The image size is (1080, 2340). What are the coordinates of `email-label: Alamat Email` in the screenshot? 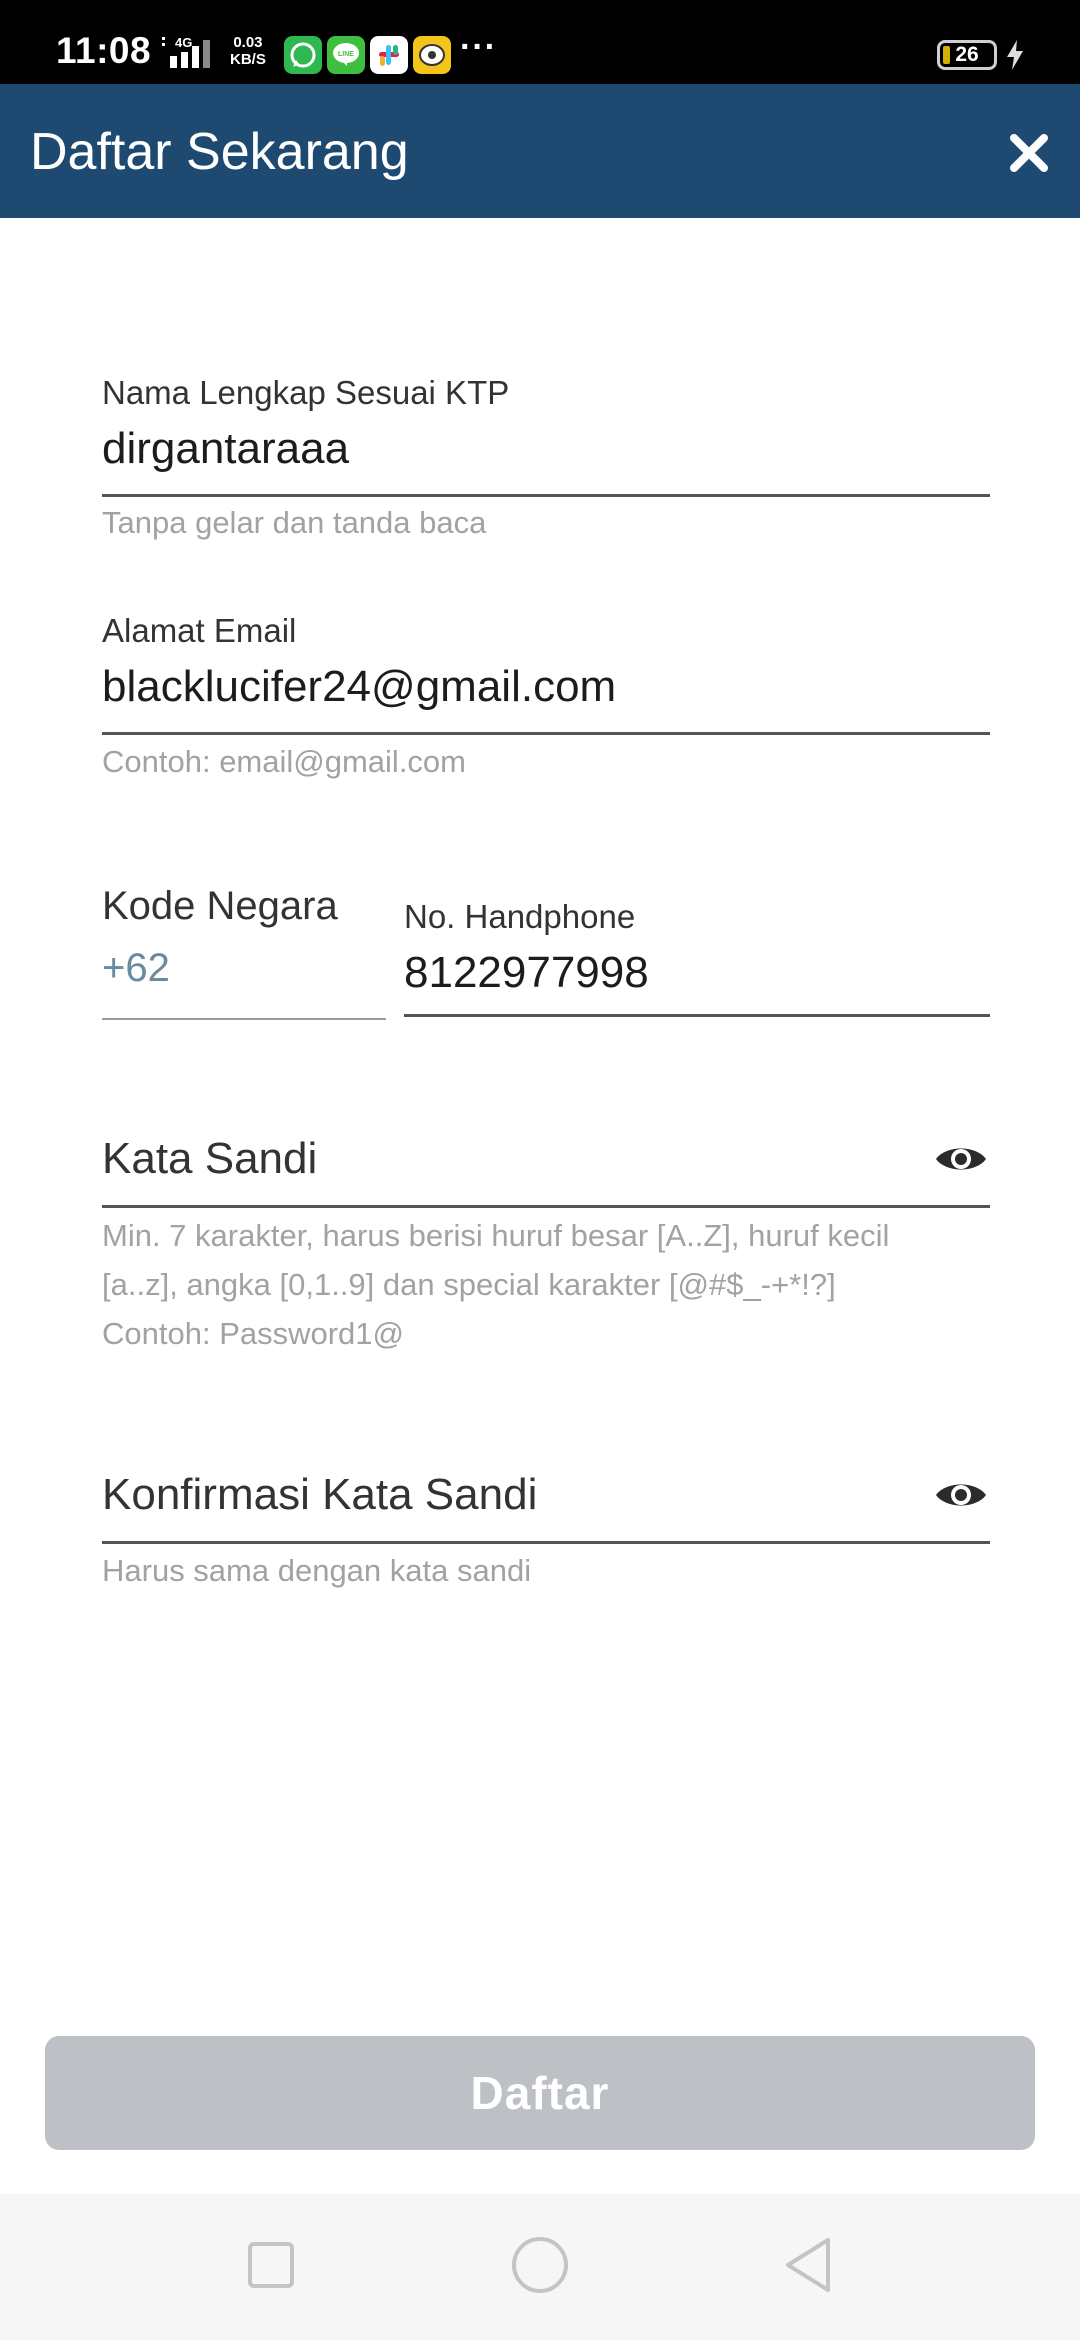 It's located at (199, 630).